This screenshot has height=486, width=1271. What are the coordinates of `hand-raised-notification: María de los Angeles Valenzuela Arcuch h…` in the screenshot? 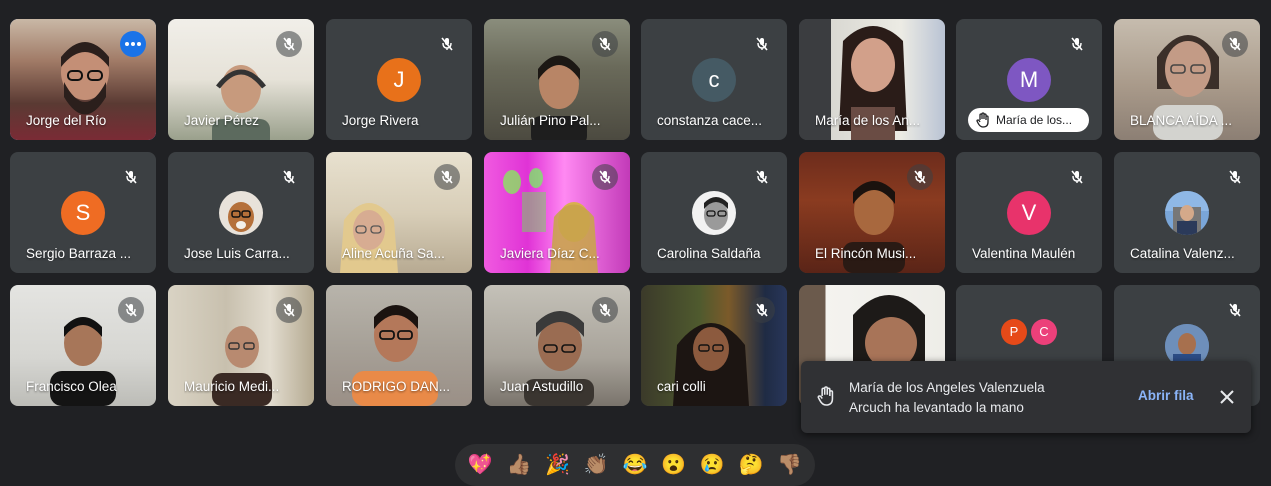 It's located at (1026, 397).